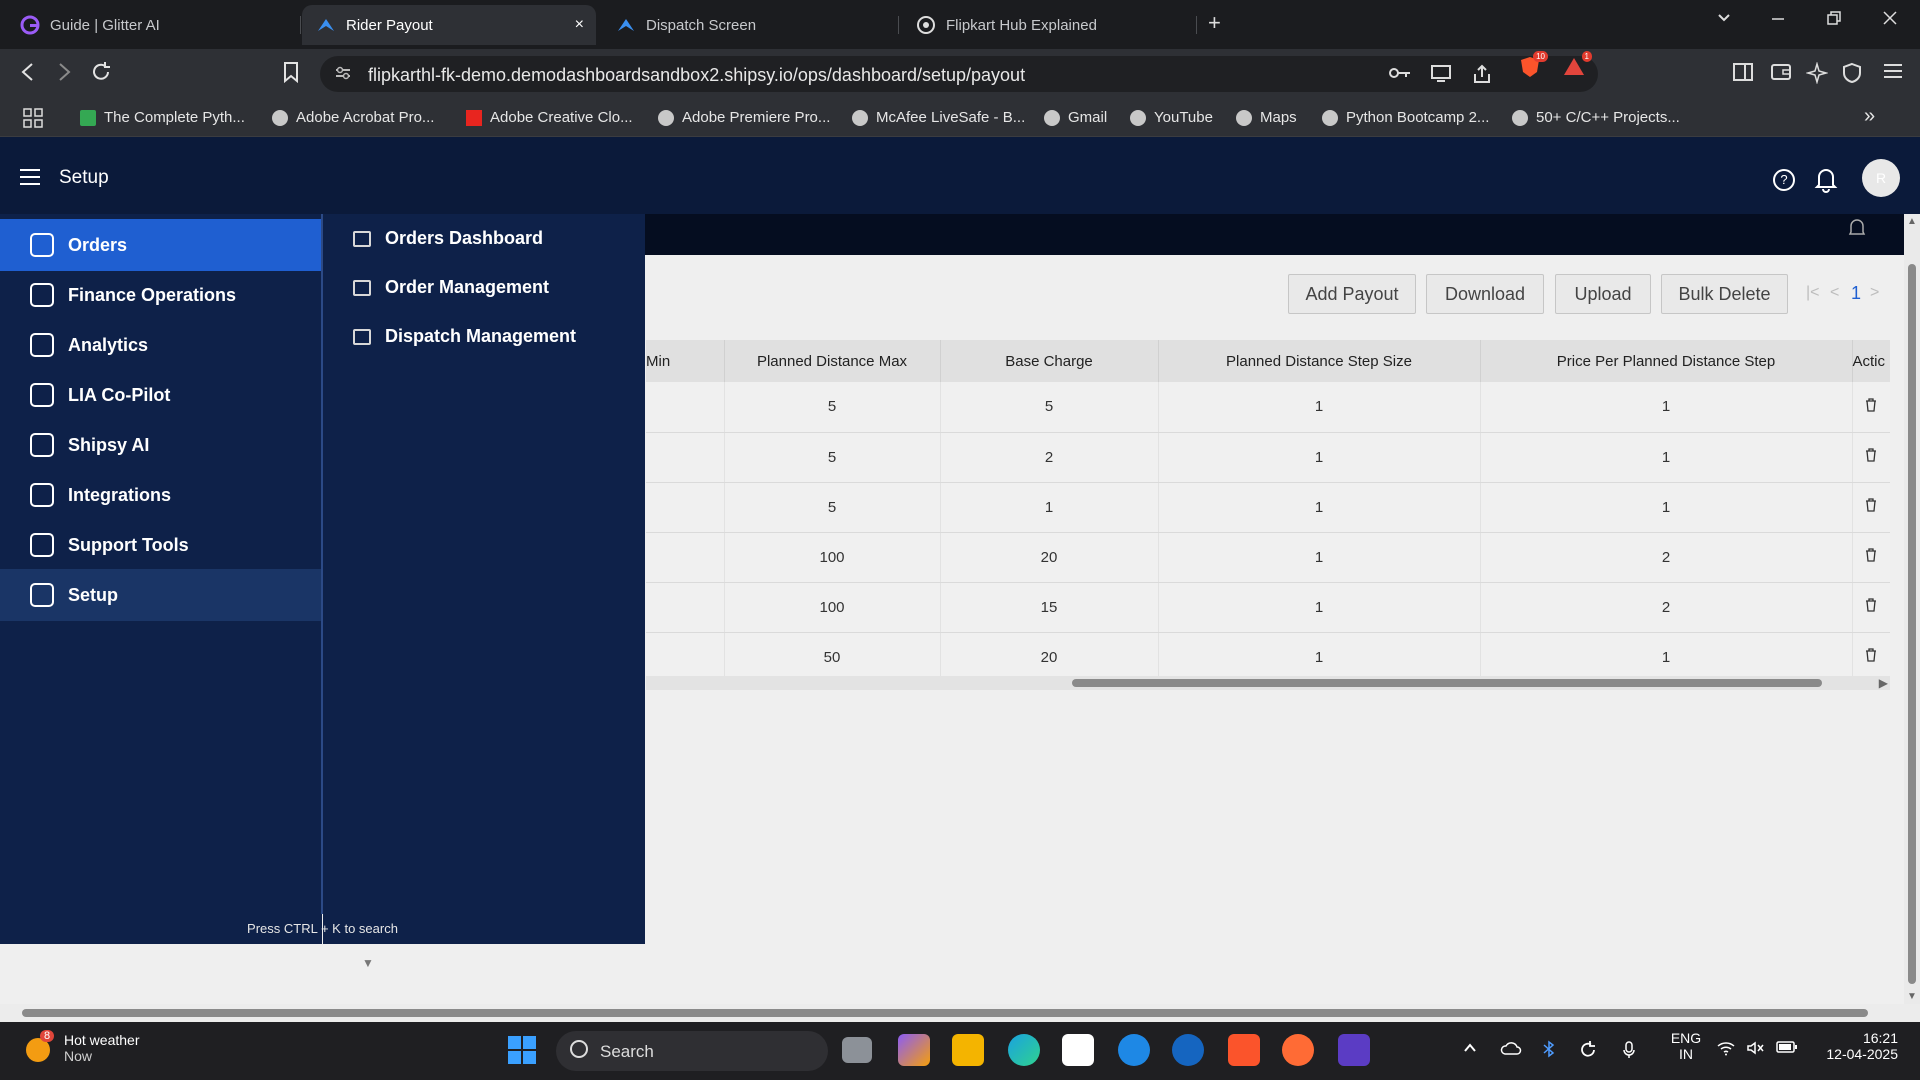 This screenshot has width=1920, height=1080. I want to click on bookmark-icon, so click(291, 75).